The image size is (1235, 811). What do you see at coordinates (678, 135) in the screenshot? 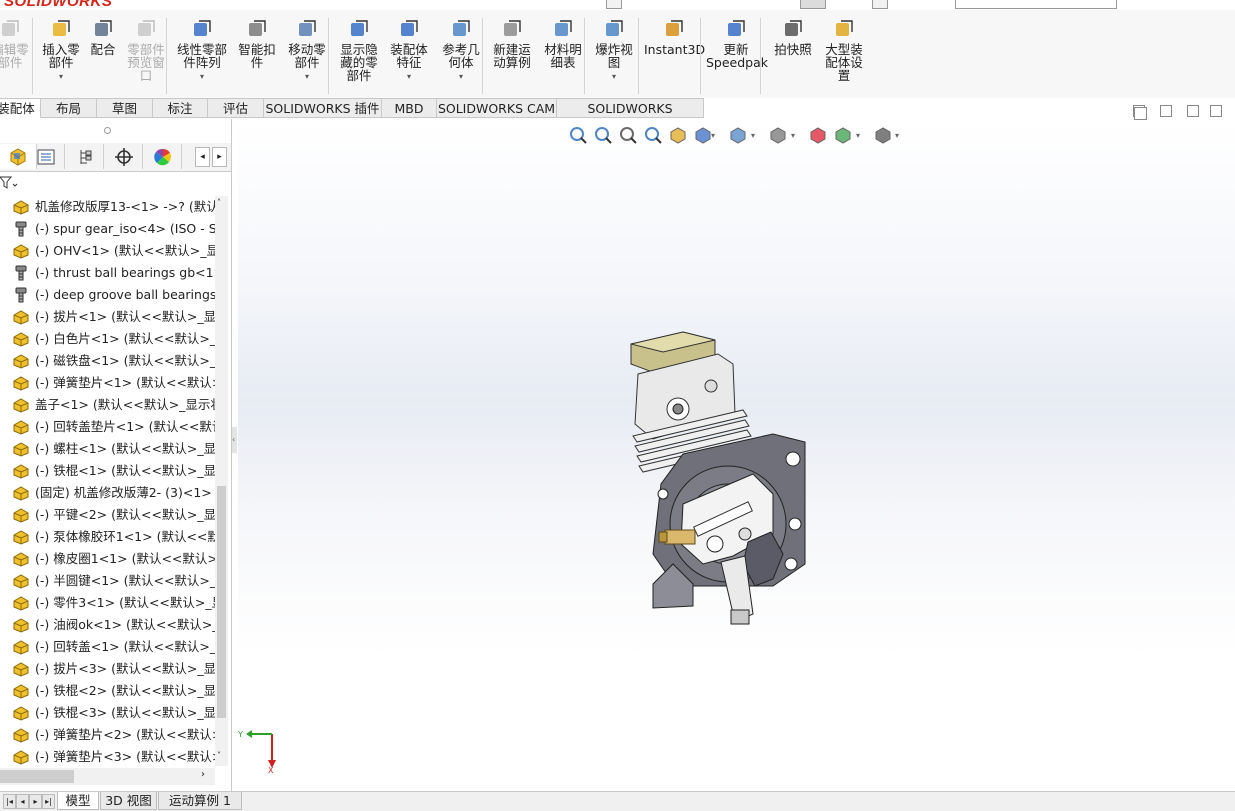
I see `dynamic-annotation-icon` at bounding box center [678, 135].